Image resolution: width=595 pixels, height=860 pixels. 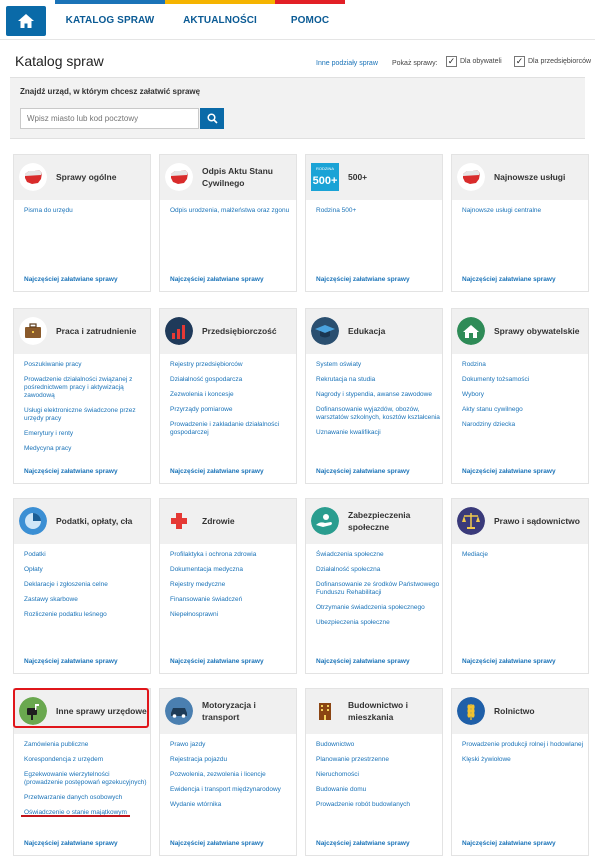 I want to click on service-link: Finansowanie świadczeń, so click(x=232, y=600).